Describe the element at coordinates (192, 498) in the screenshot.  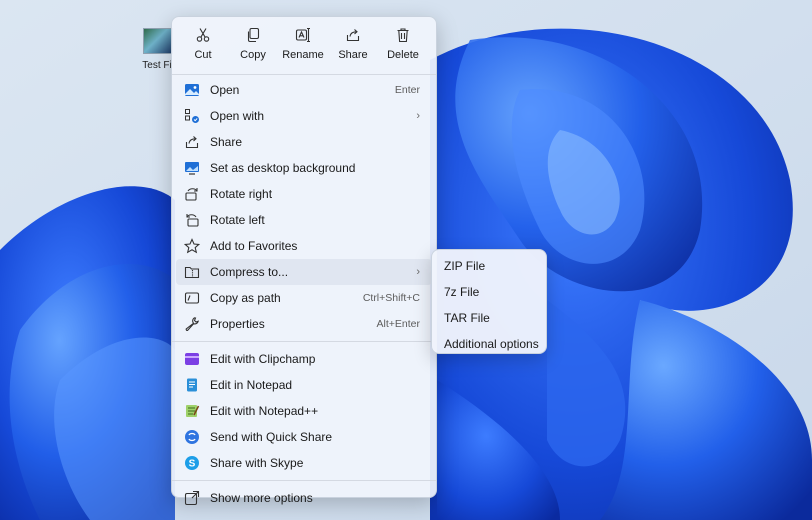
I see `more-options-icon` at that location.